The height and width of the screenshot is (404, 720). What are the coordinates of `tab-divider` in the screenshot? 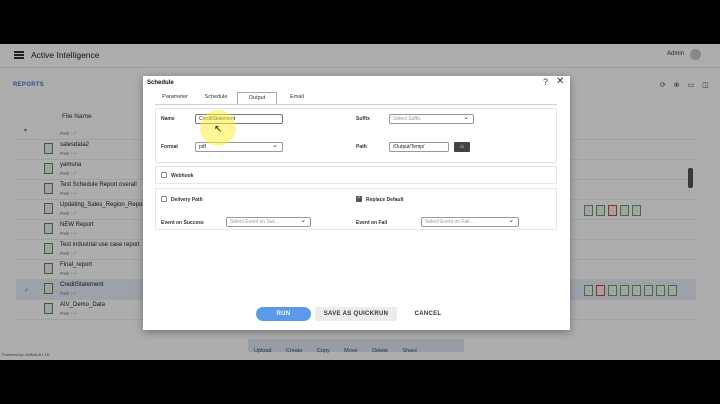 It's located at (356, 104).